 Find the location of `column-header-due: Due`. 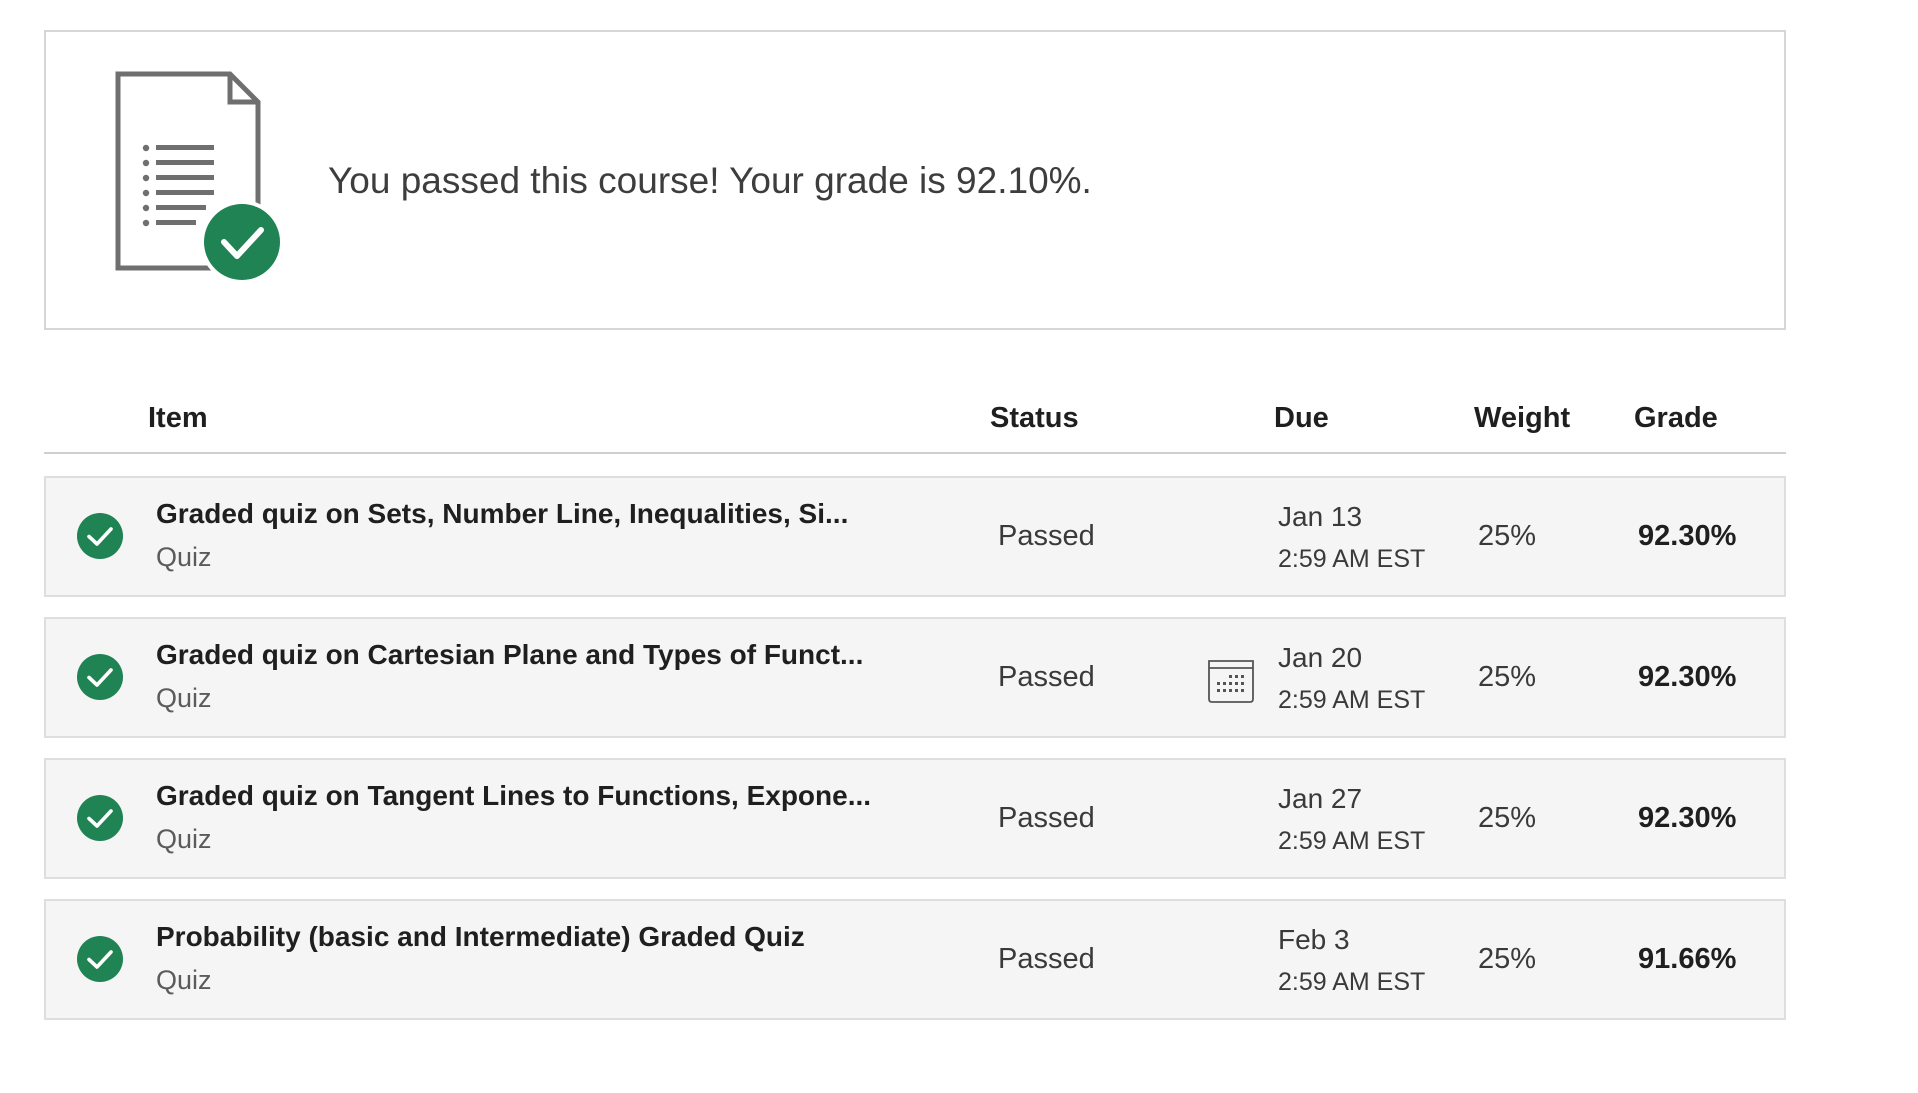

column-header-due: Due is located at coordinates (1301, 418).